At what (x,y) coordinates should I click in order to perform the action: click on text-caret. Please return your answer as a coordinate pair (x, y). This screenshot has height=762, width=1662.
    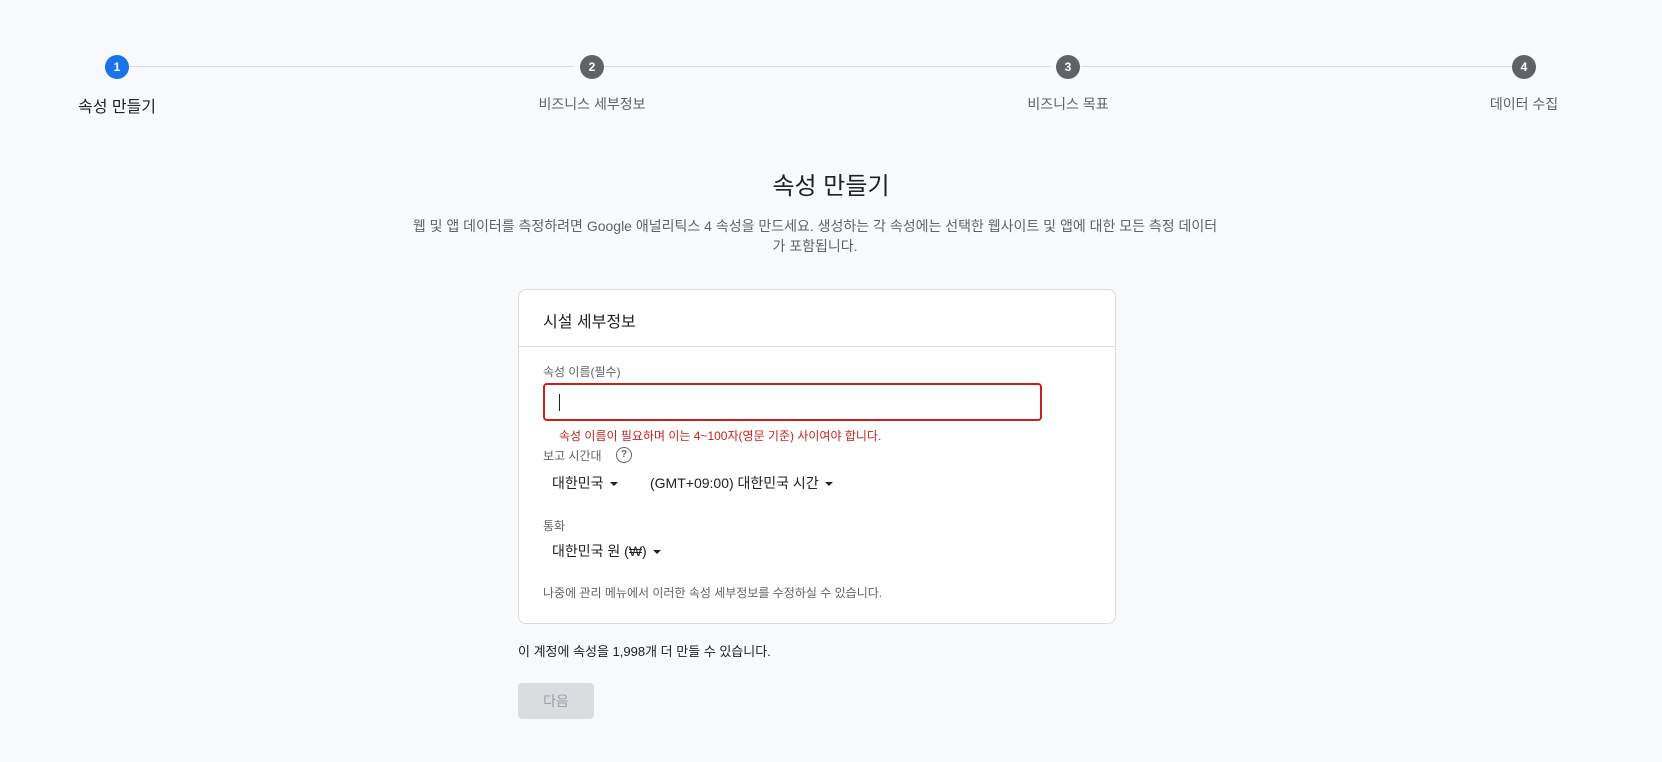
    Looking at the image, I should click on (559, 402).